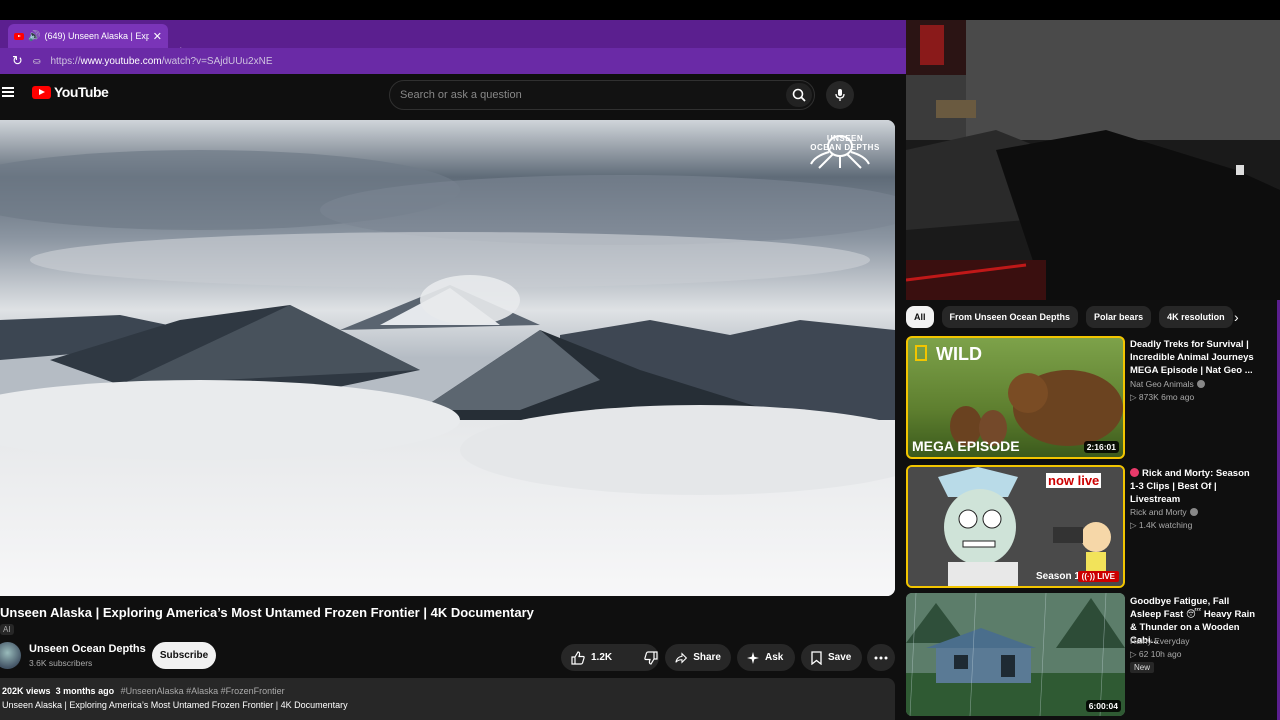 This screenshot has width=1280, height=720. I want to click on subscribe-button: Subscribe, so click(184, 655).